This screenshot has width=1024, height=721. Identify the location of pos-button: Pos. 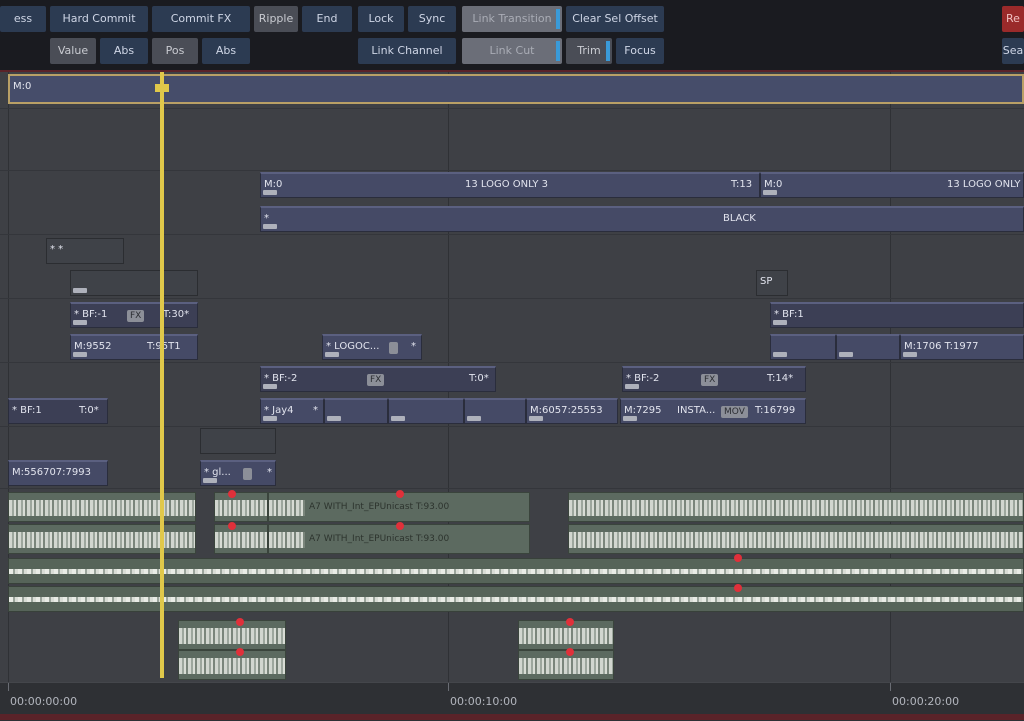
(175, 51).